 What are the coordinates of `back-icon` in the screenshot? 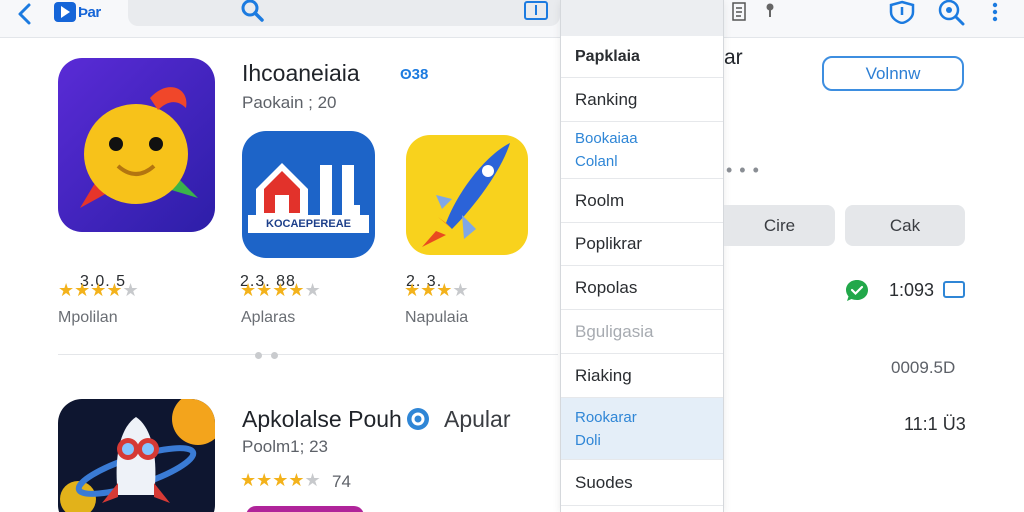 It's located at (25, 15).